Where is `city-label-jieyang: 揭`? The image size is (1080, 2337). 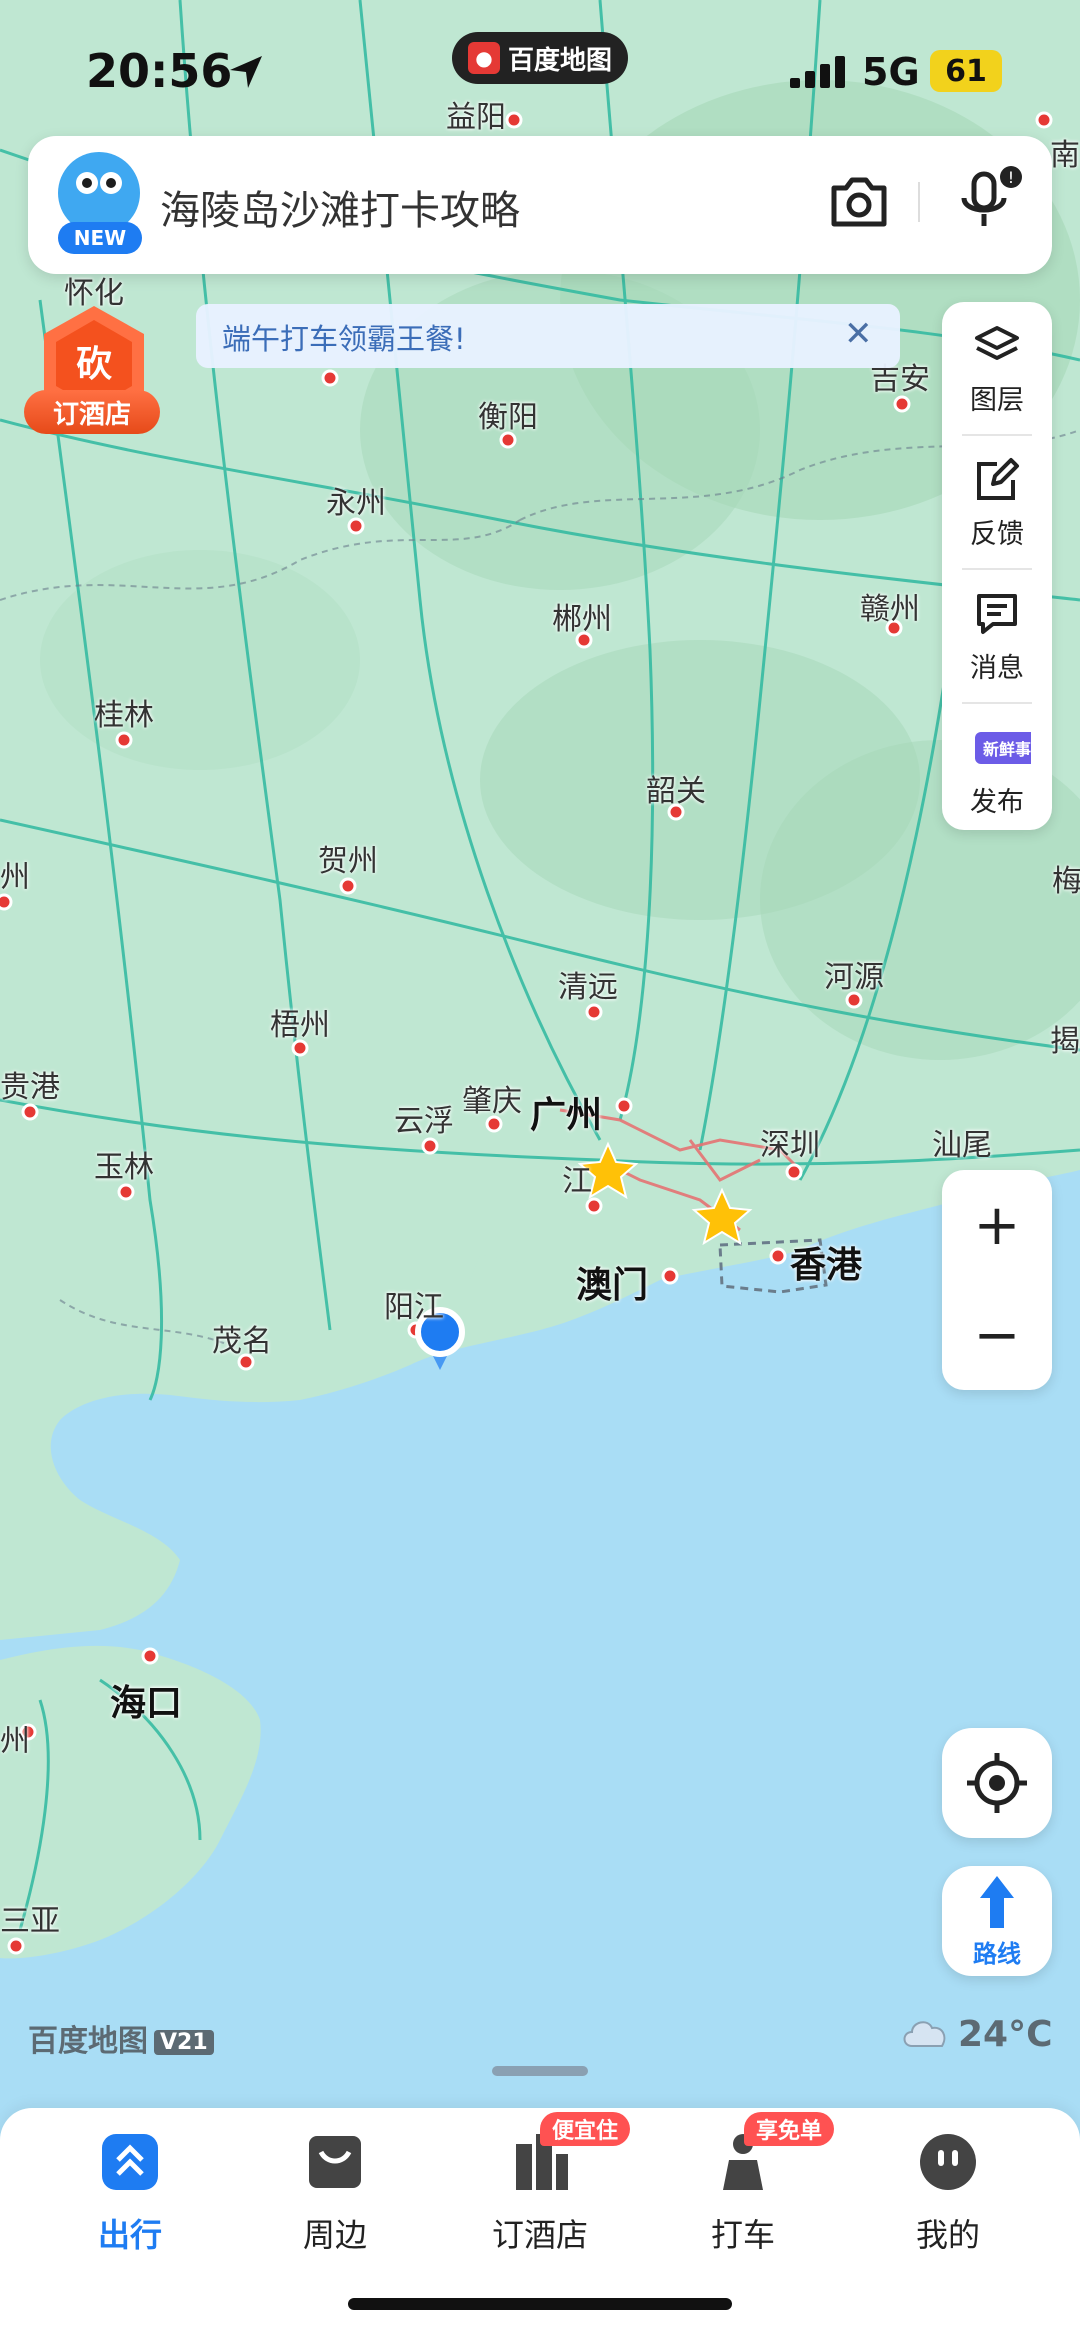 city-label-jieyang: 揭 is located at coordinates (1065, 1041).